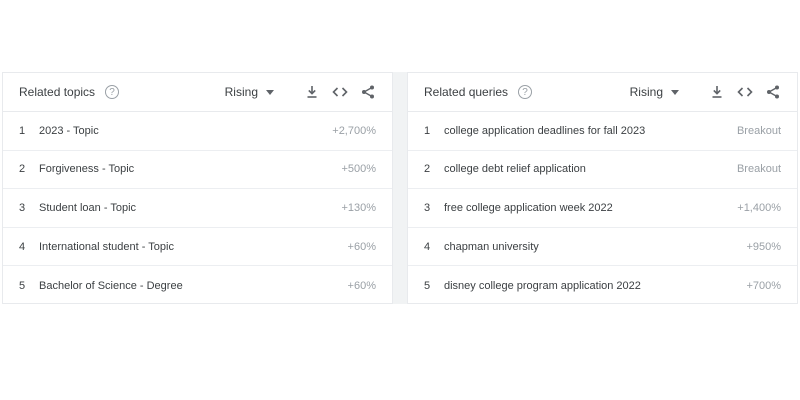 This screenshot has height=400, width=800. I want to click on panel-gutter, so click(400, 188).